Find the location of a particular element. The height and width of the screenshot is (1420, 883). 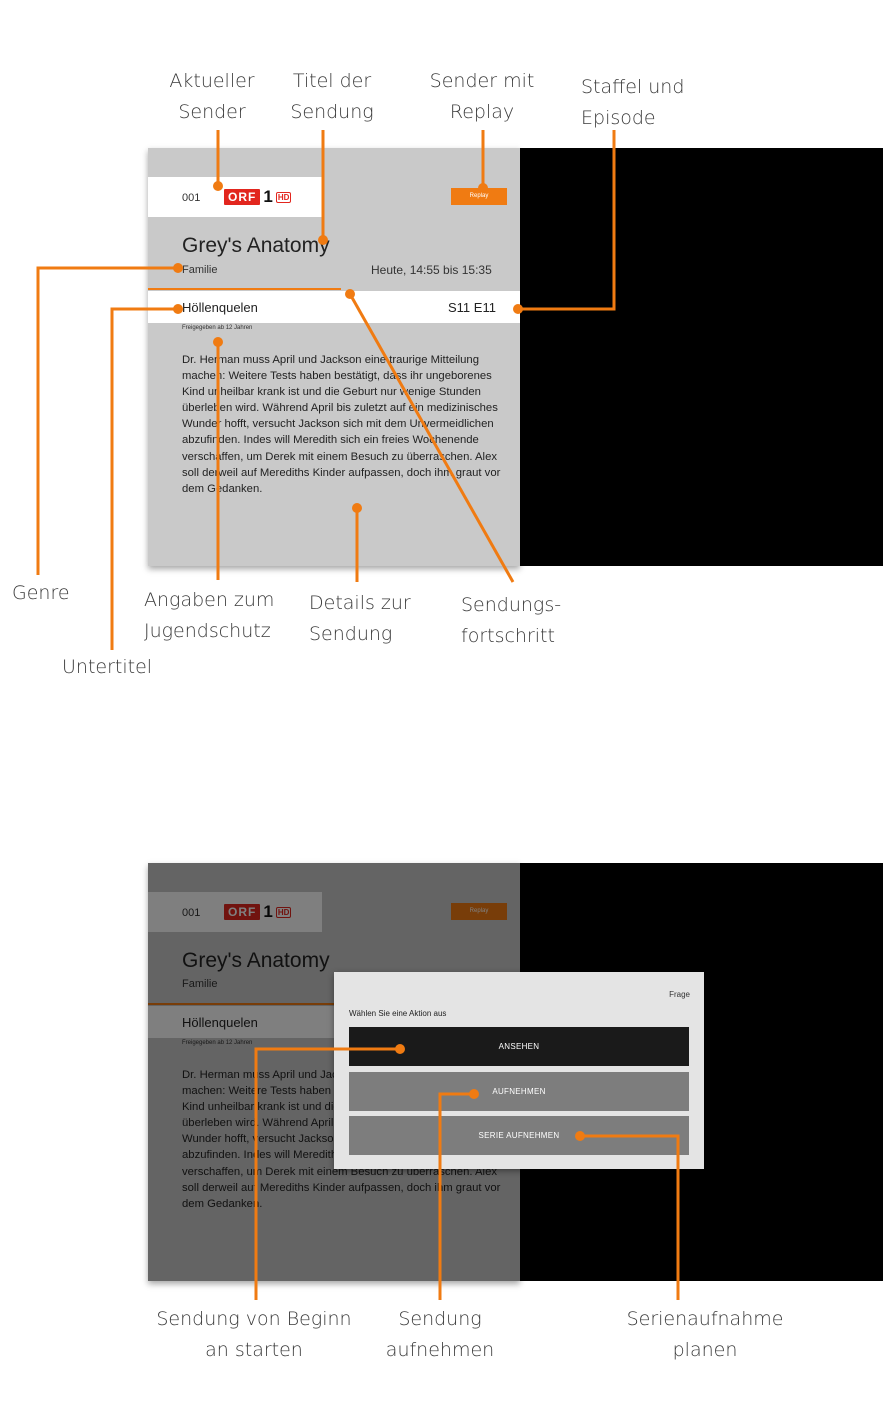

dot-youth-protection is located at coordinates (218, 342).